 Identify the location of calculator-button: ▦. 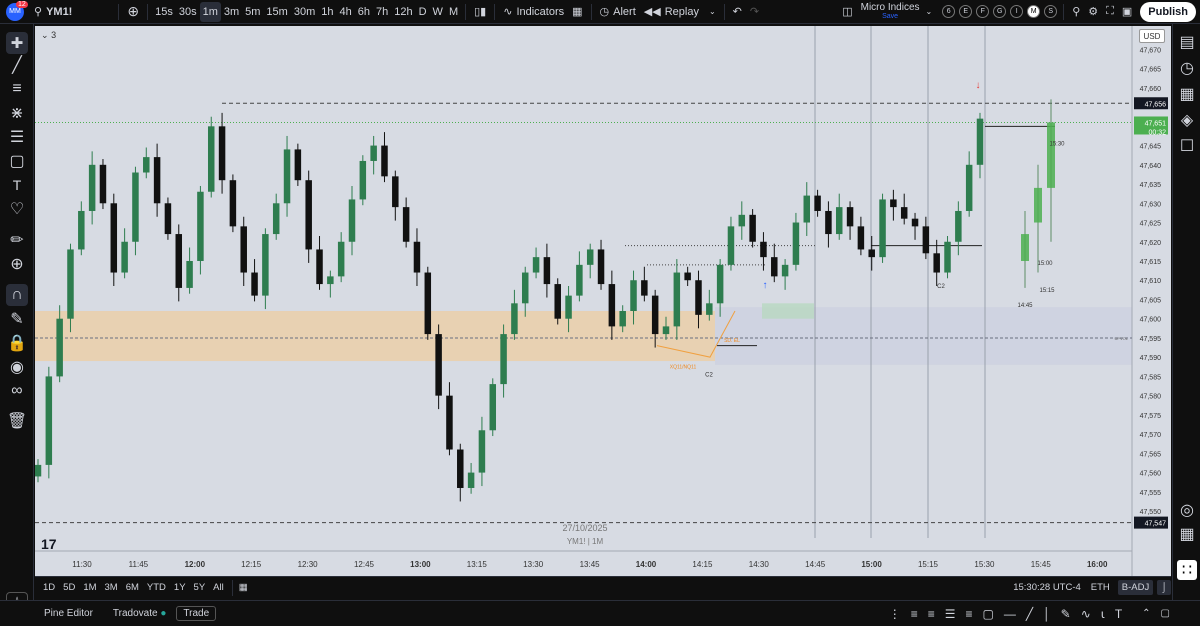
(1187, 534).